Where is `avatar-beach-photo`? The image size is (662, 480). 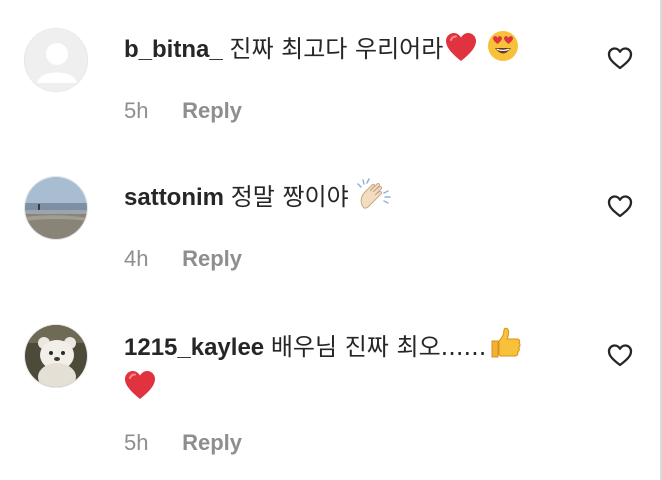
avatar-beach-photo is located at coordinates (56, 208).